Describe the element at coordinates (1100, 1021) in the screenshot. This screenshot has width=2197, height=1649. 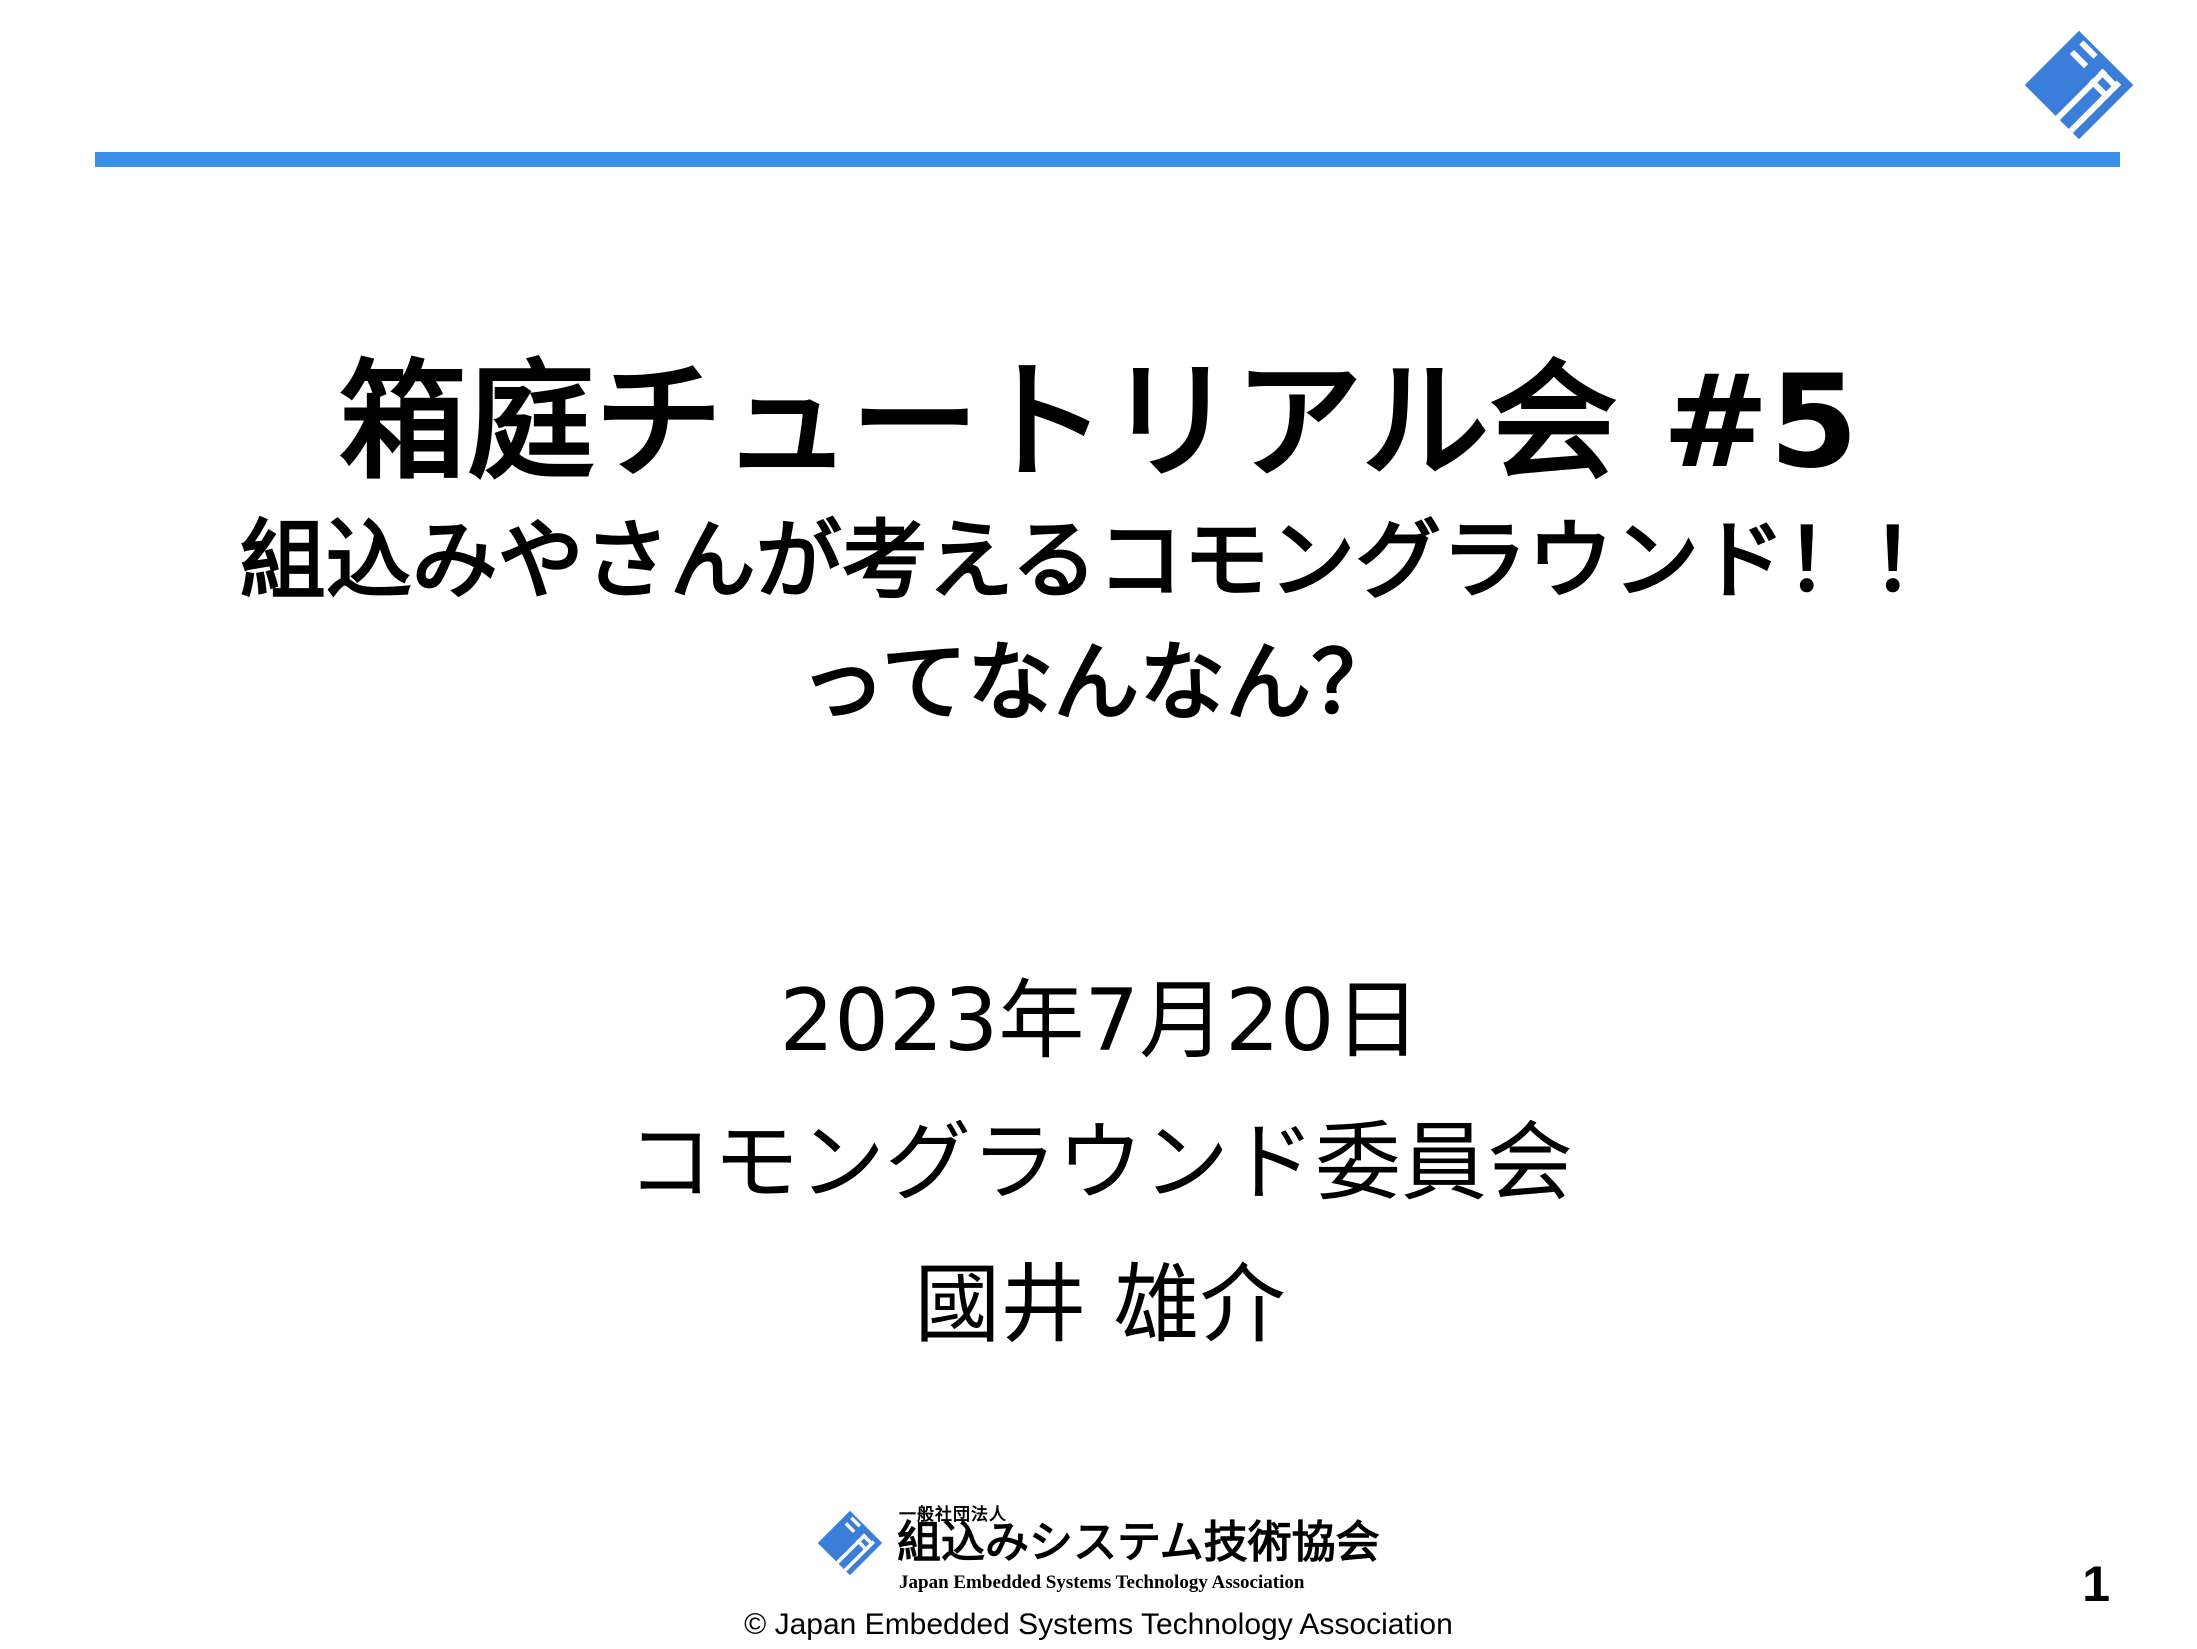
I see `presentation-date: 2023年7月20日` at that location.